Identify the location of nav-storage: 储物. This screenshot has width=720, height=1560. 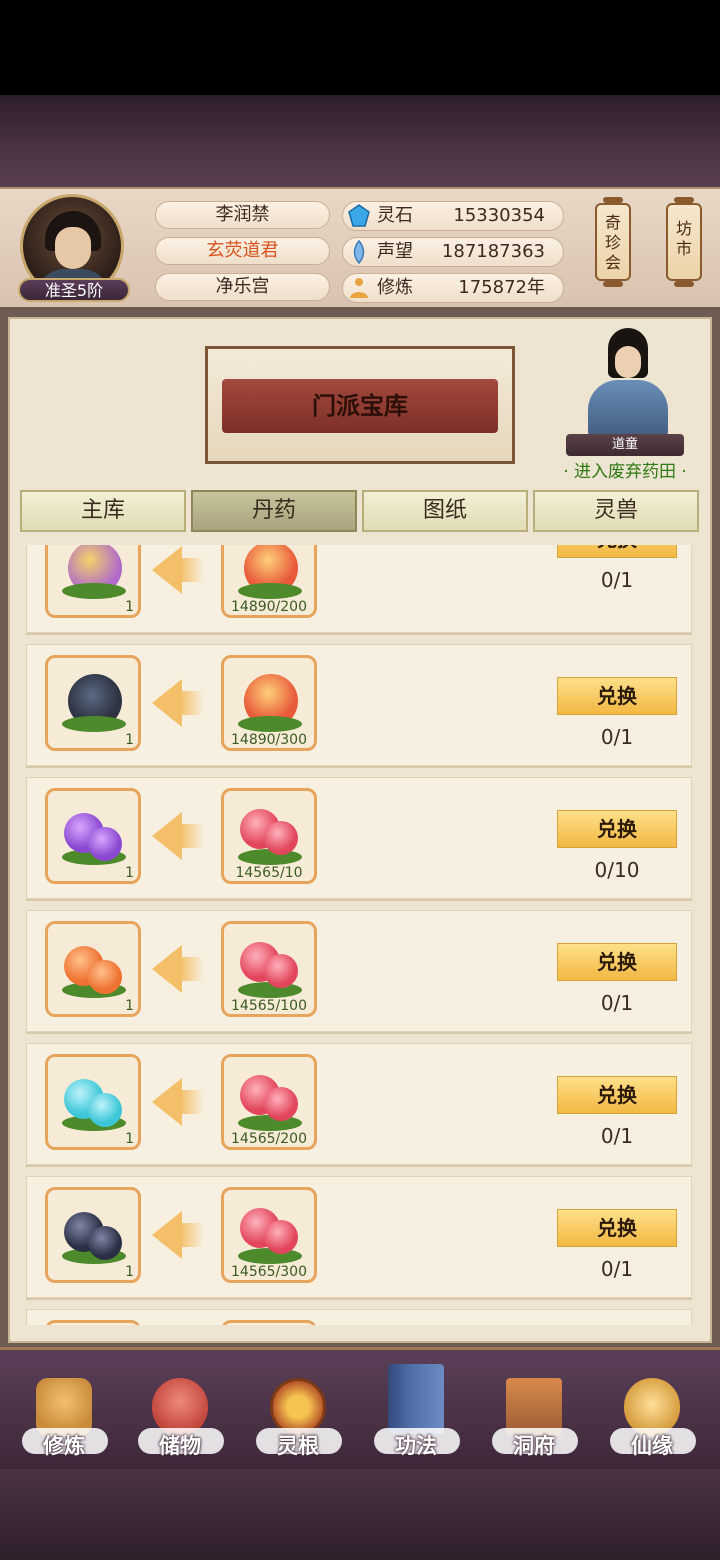
(180, 1411).